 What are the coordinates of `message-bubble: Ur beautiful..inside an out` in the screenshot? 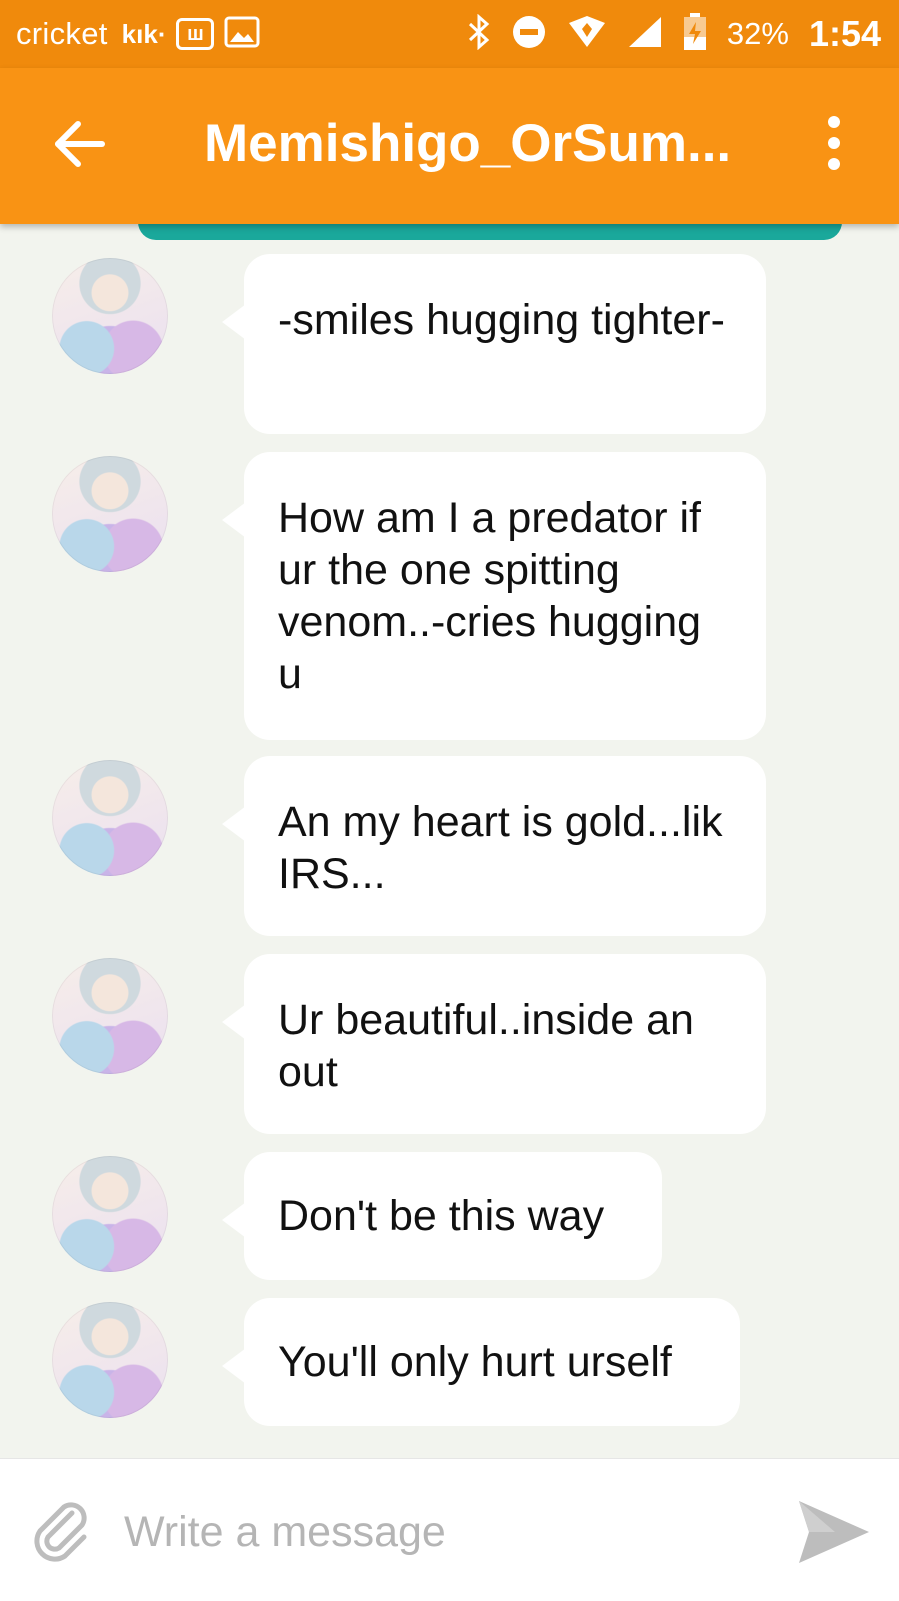 It's located at (494, 1044).